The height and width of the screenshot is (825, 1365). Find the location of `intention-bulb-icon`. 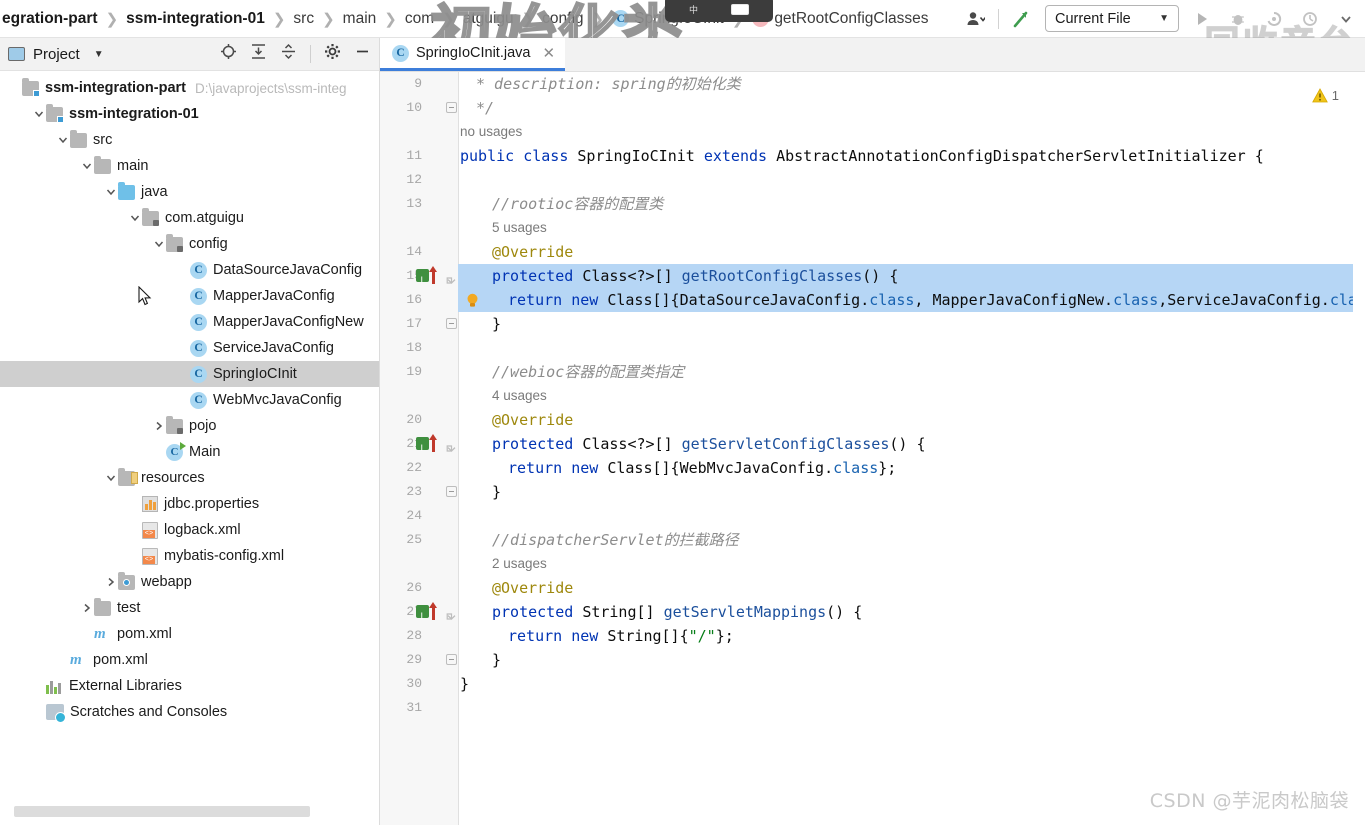

intention-bulb-icon is located at coordinates (472, 300).